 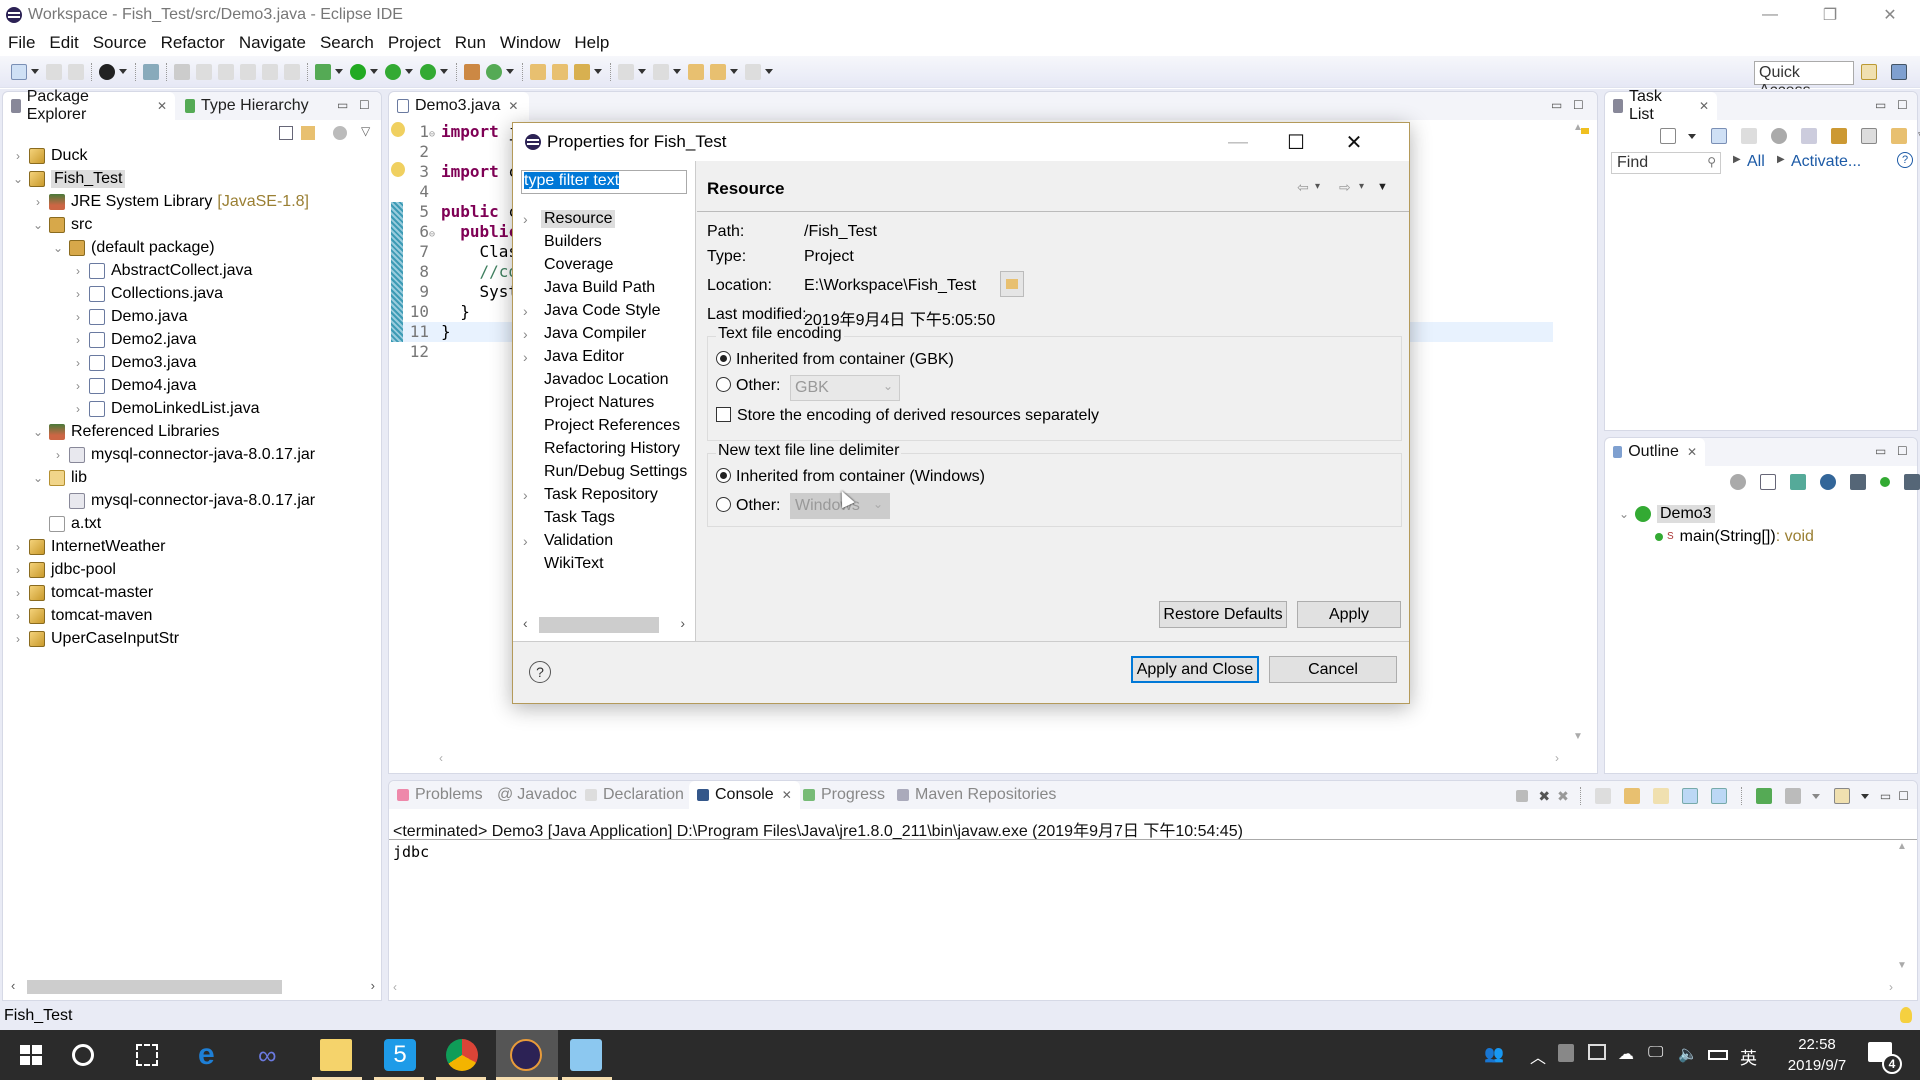 I want to click on show-on-stdout-icon, so click(x=1689, y=796).